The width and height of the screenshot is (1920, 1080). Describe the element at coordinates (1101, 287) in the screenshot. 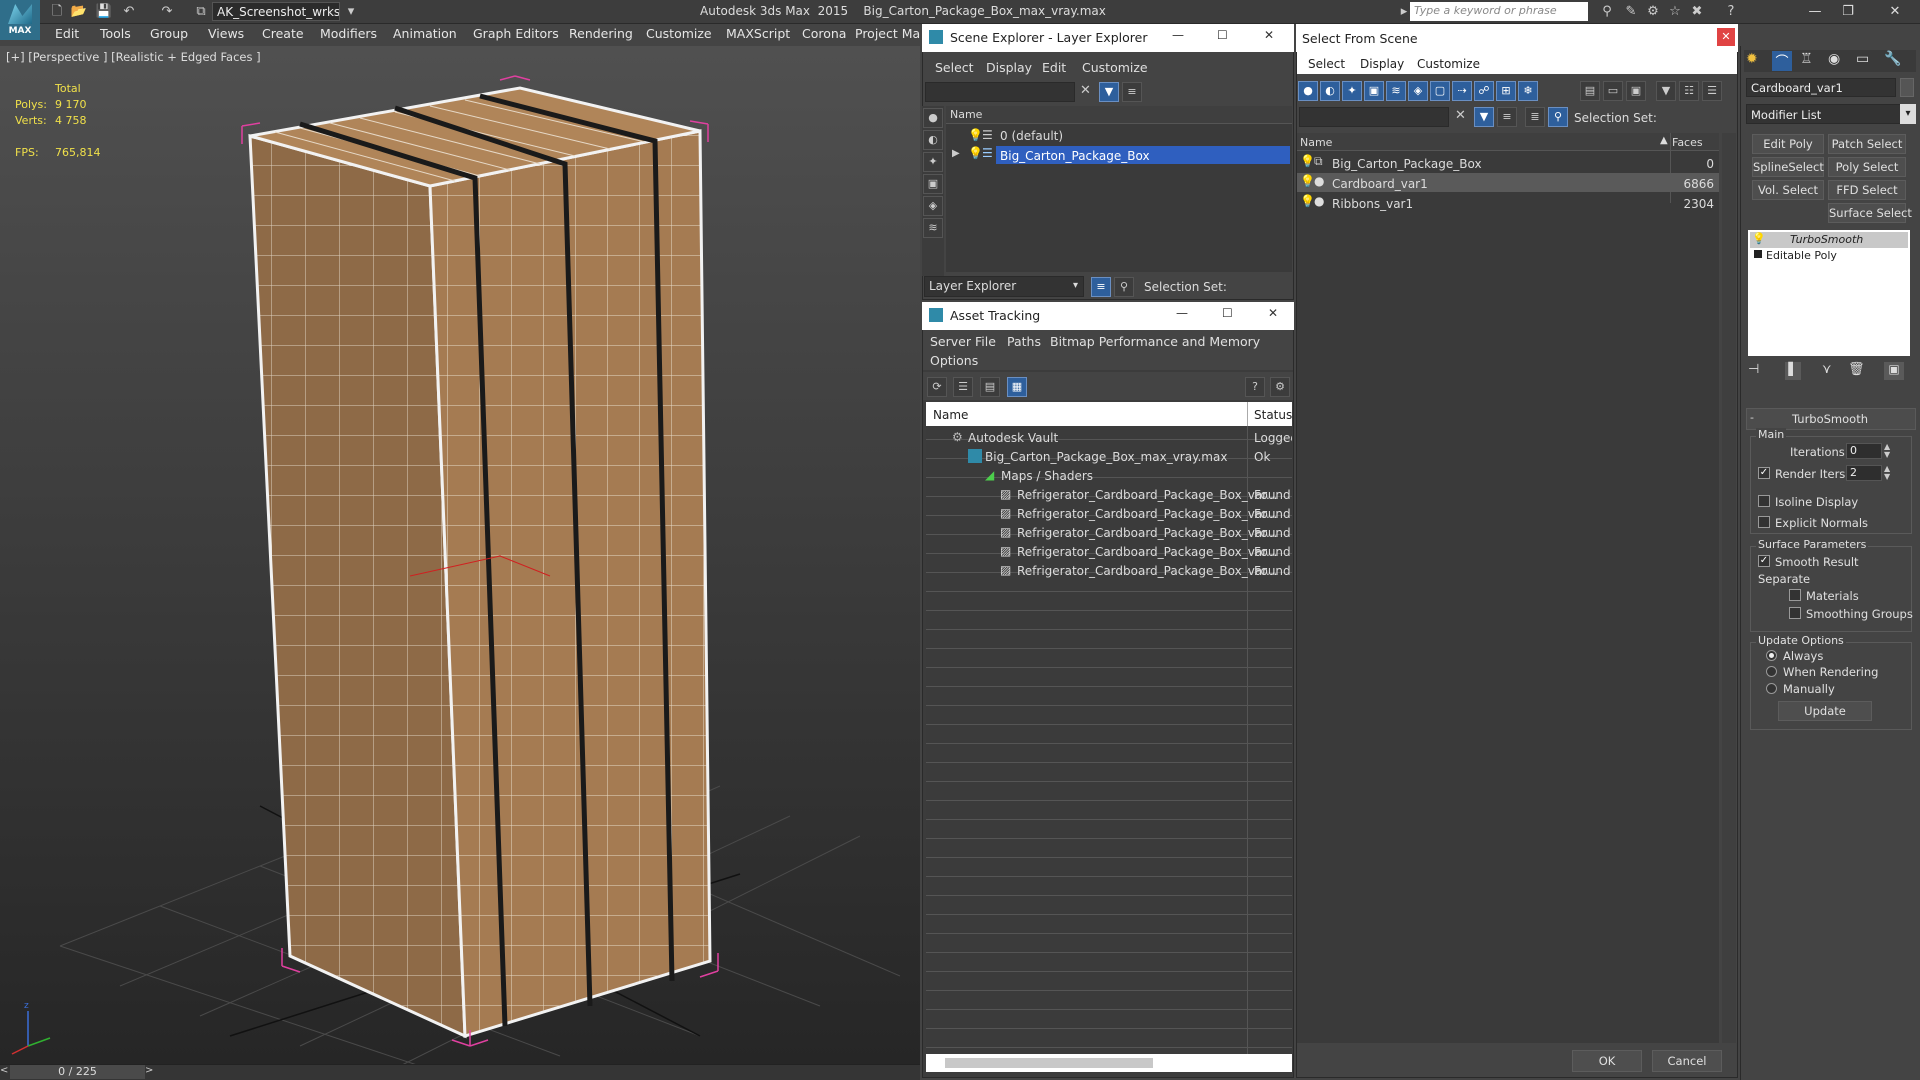

I see `layer-mode-icon: ≡` at that location.